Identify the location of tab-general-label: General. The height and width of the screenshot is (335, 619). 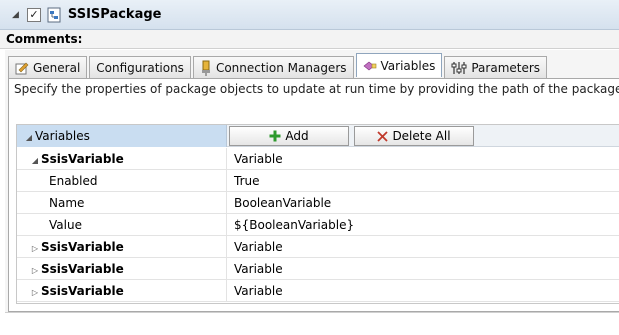
(57, 67).